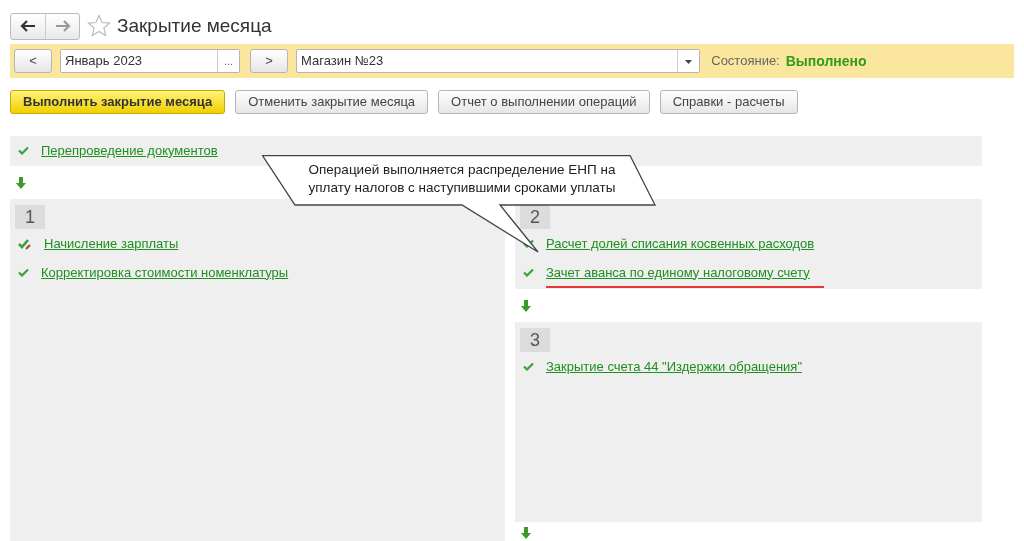 This screenshot has width=1024, height=541. I want to click on operation-link: Начисление зарплаты, so click(111, 243).